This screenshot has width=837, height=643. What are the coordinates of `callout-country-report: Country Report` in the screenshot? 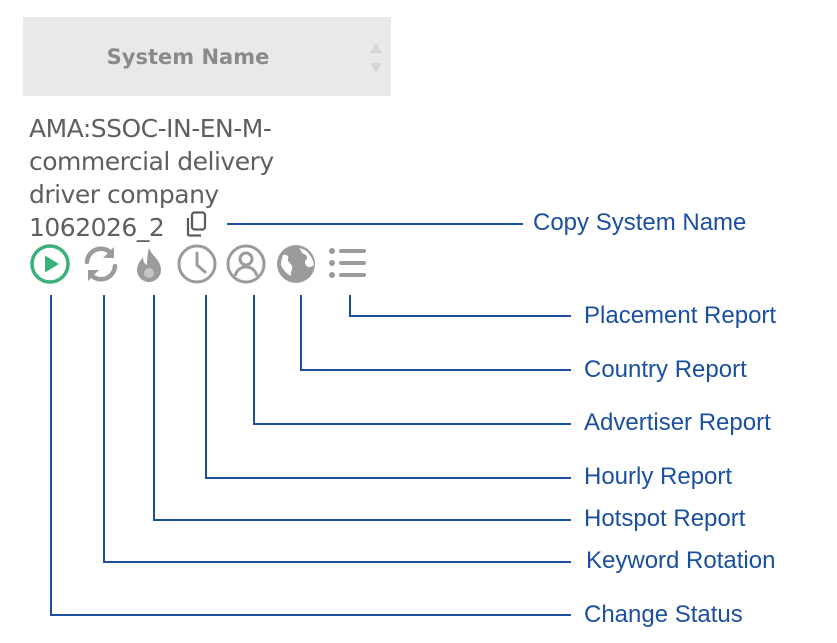 It's located at (665, 369).